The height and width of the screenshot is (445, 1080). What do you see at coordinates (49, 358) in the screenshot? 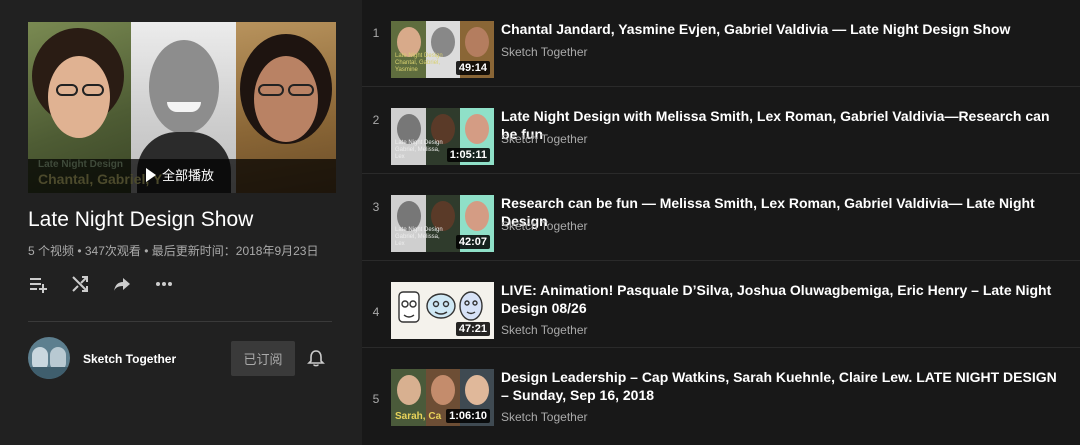
I see `channel-avatar` at bounding box center [49, 358].